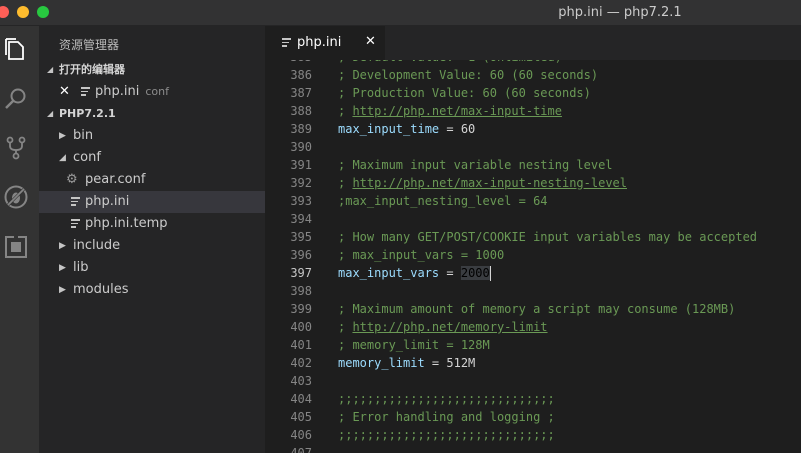 This screenshot has height=453, width=801. Describe the element at coordinates (301, 75) in the screenshot. I see `line-number: 386` at that location.